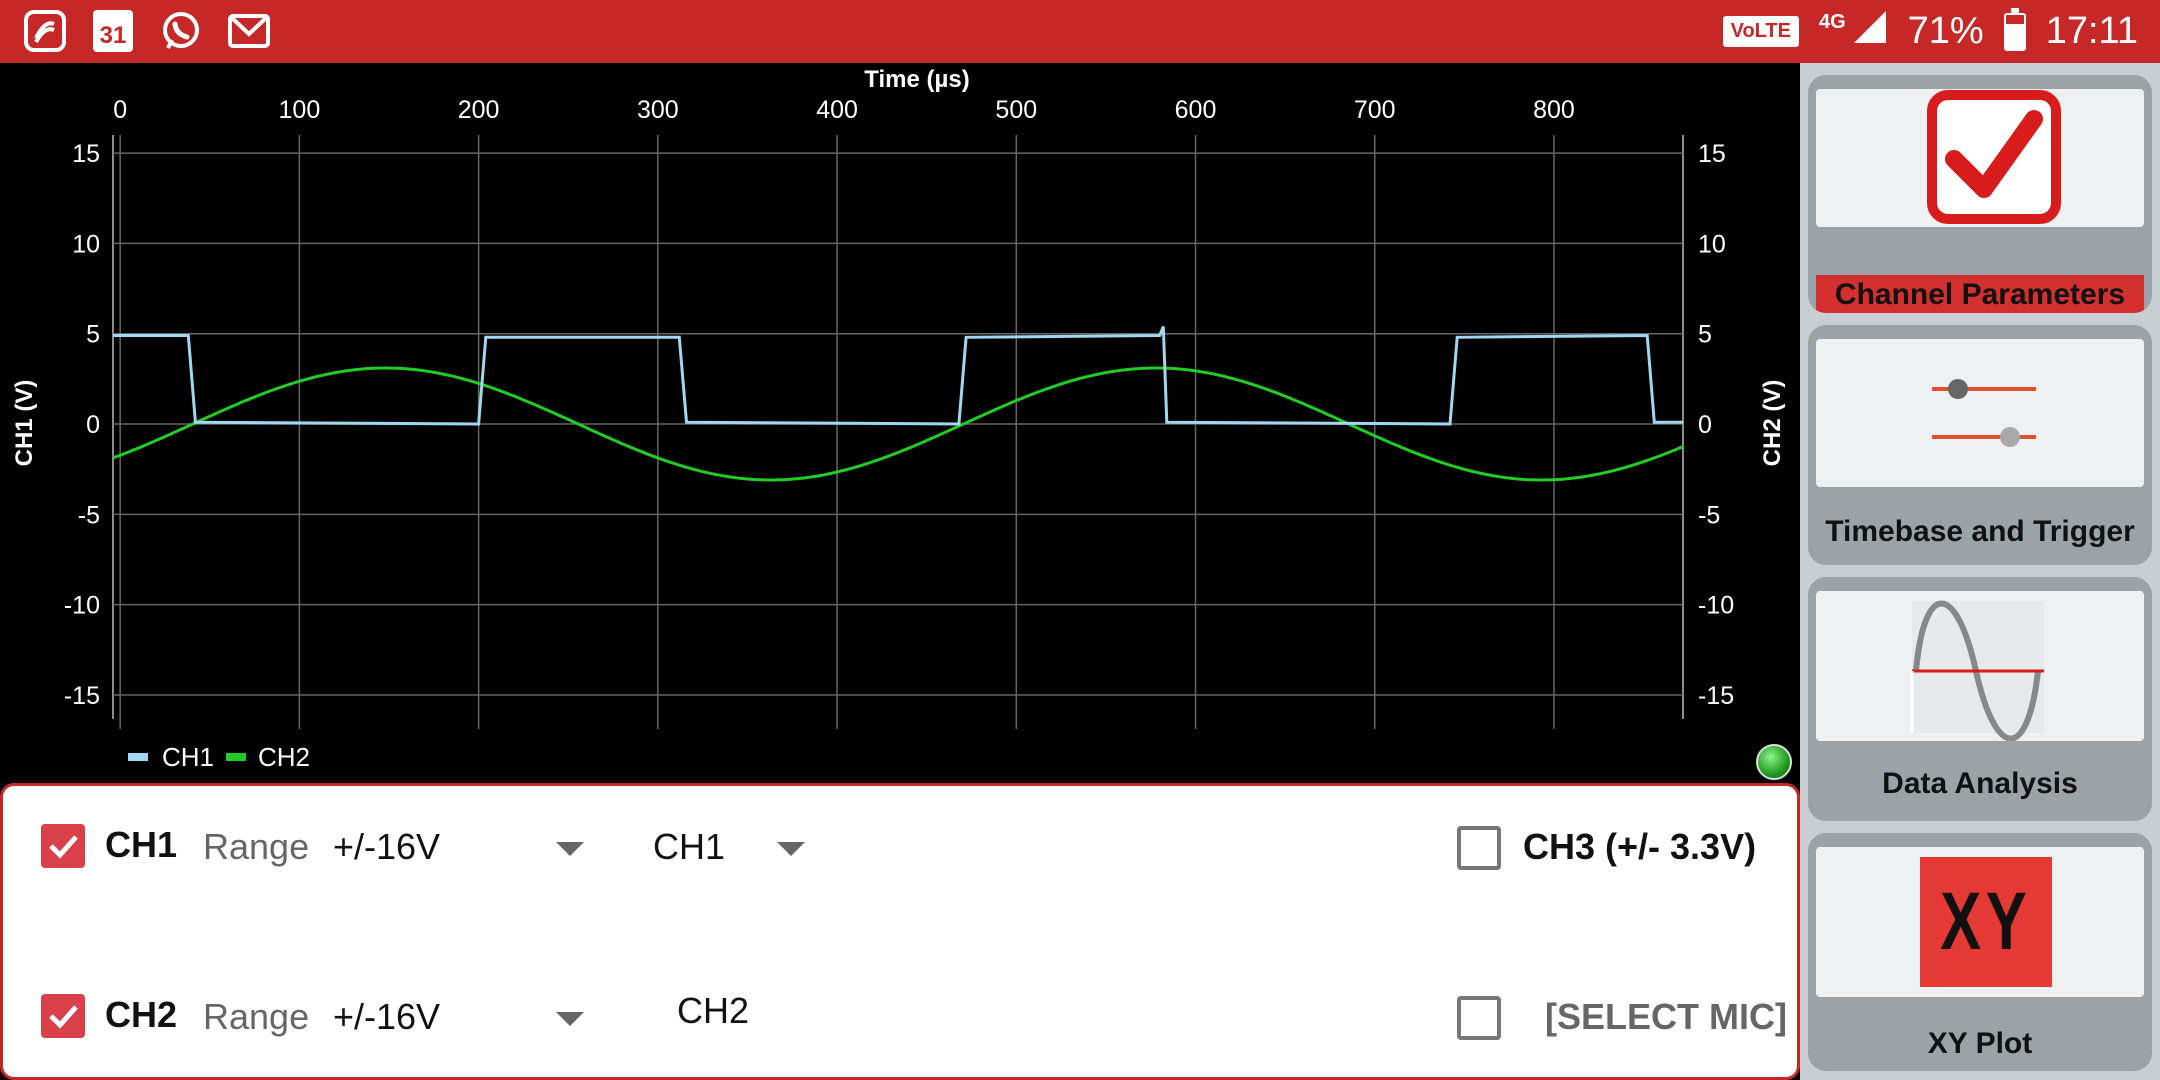 Image resolution: width=2160 pixels, height=1080 pixels. Describe the element at coordinates (89, 515) in the screenshot. I see `y-tick-label-left: -5` at that location.